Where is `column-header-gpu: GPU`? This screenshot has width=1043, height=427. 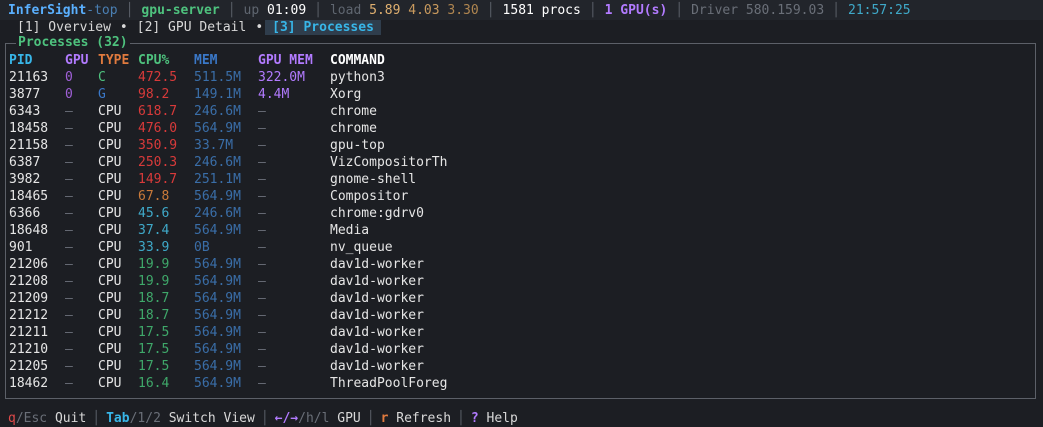 column-header-gpu: GPU is located at coordinates (81, 60).